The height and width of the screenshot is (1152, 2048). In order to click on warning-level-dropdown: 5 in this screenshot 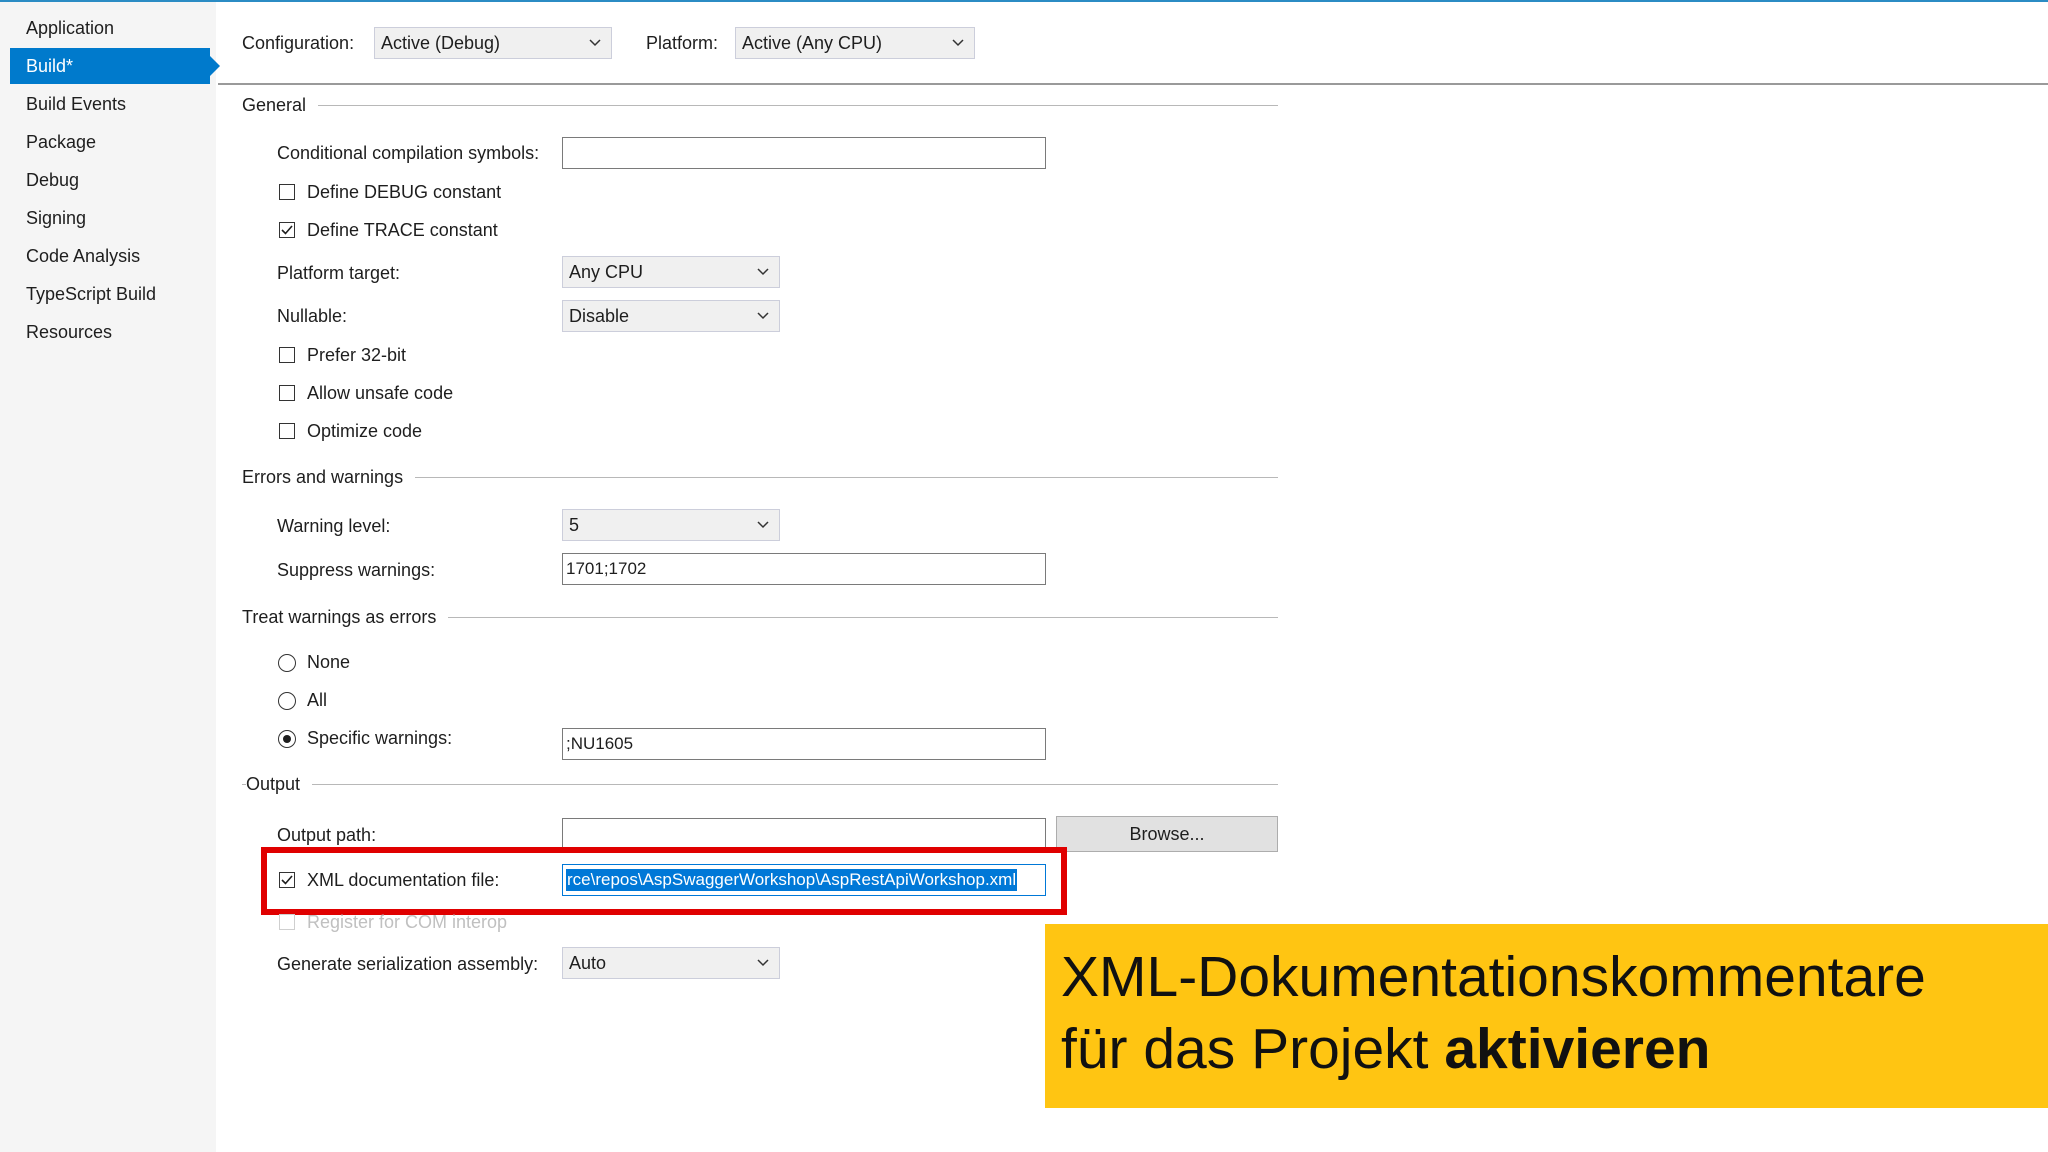, I will do `click(671, 525)`.